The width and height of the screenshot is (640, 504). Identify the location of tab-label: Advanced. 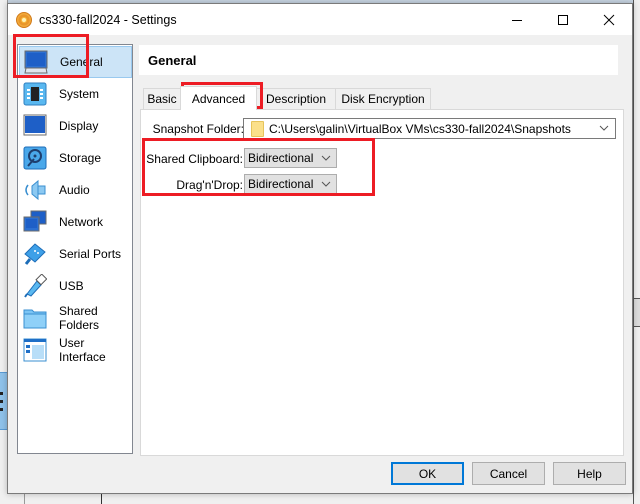
(218, 98).